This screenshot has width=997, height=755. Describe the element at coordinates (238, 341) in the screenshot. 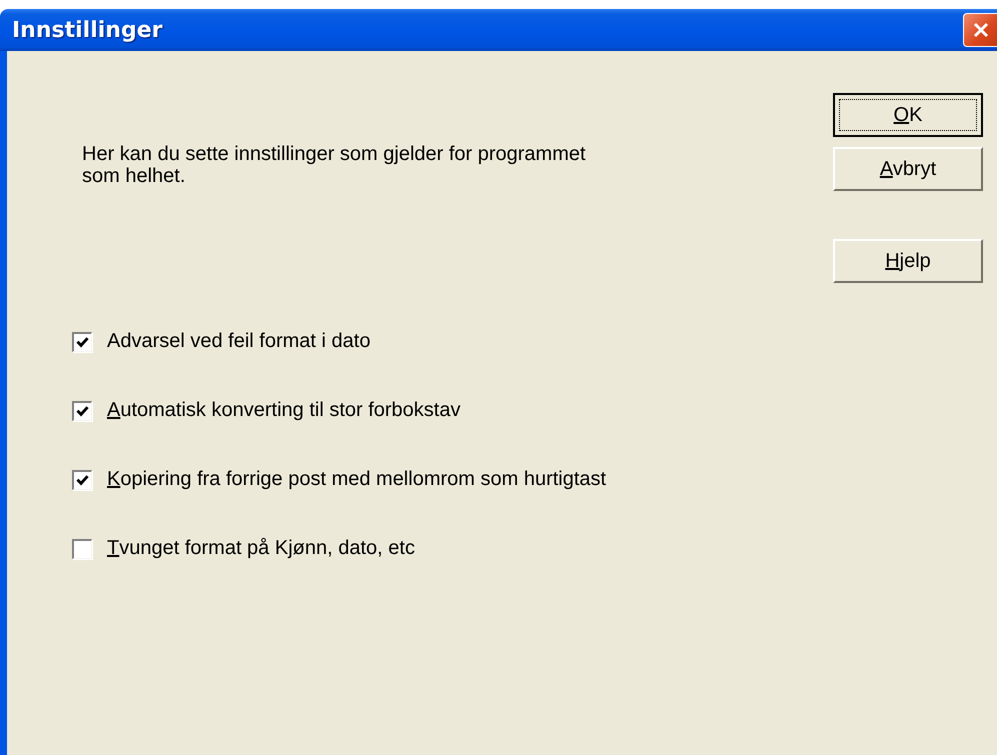

I see `checkbox-label: Advarsel ved feil format i dato` at that location.